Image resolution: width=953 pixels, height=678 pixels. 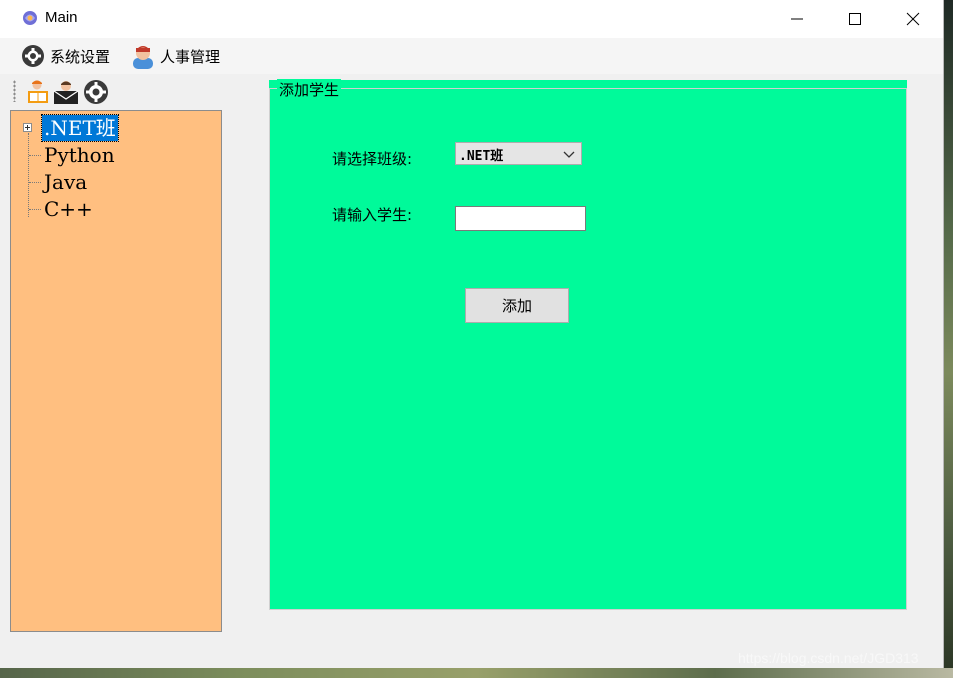 What do you see at coordinates (80, 128) in the screenshot?
I see `tree-node-label: .NET班` at bounding box center [80, 128].